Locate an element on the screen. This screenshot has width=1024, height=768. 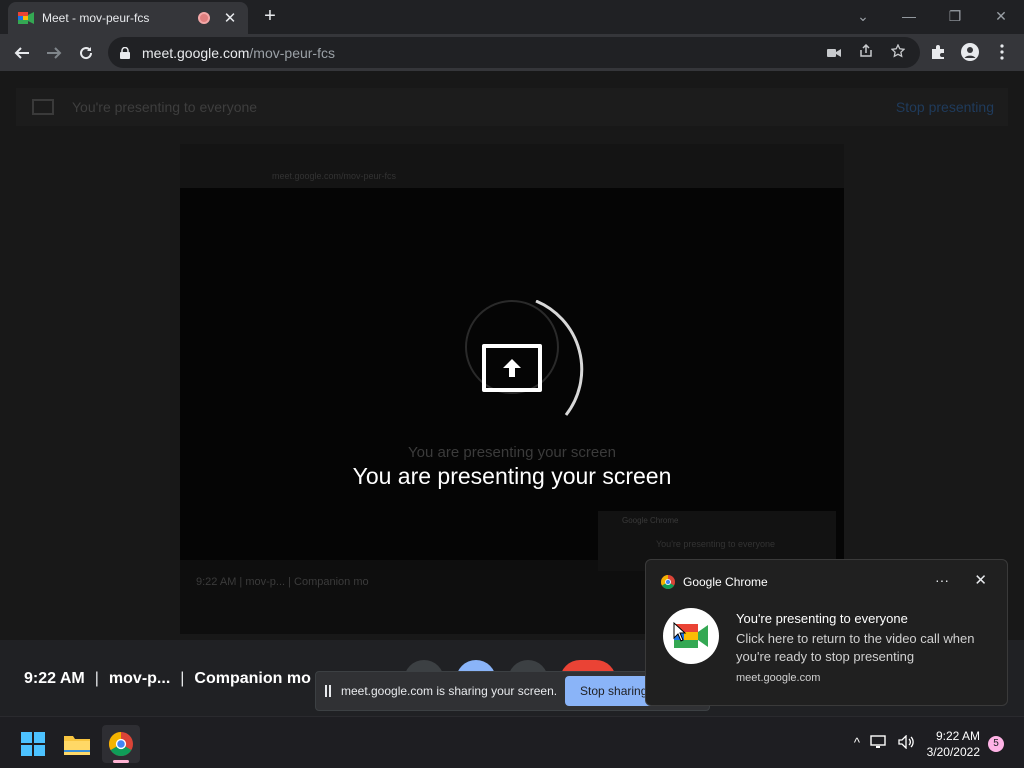
new-tab-button: + is located at coordinates (270, 17).